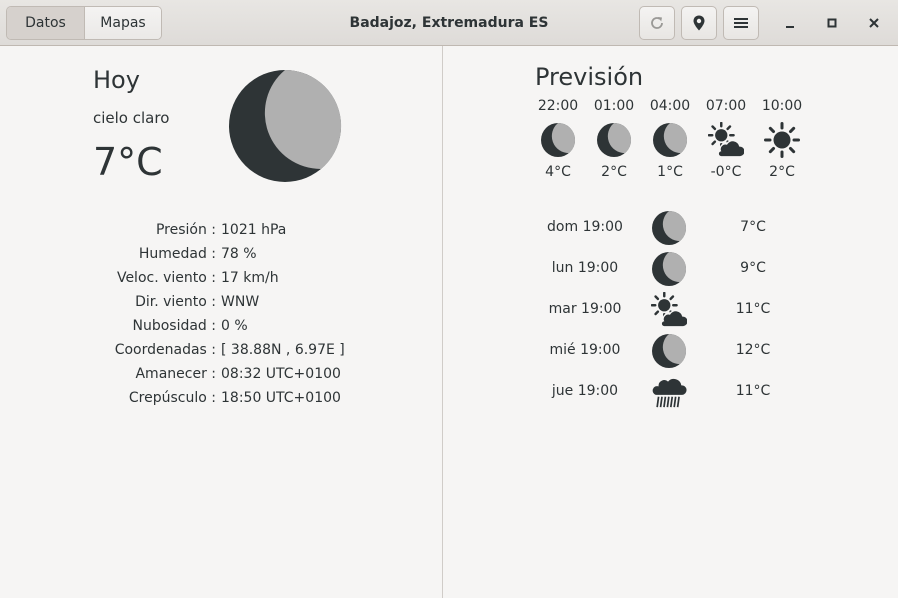  What do you see at coordinates (128, 162) in the screenshot?
I see `today-temperature: 7°C` at bounding box center [128, 162].